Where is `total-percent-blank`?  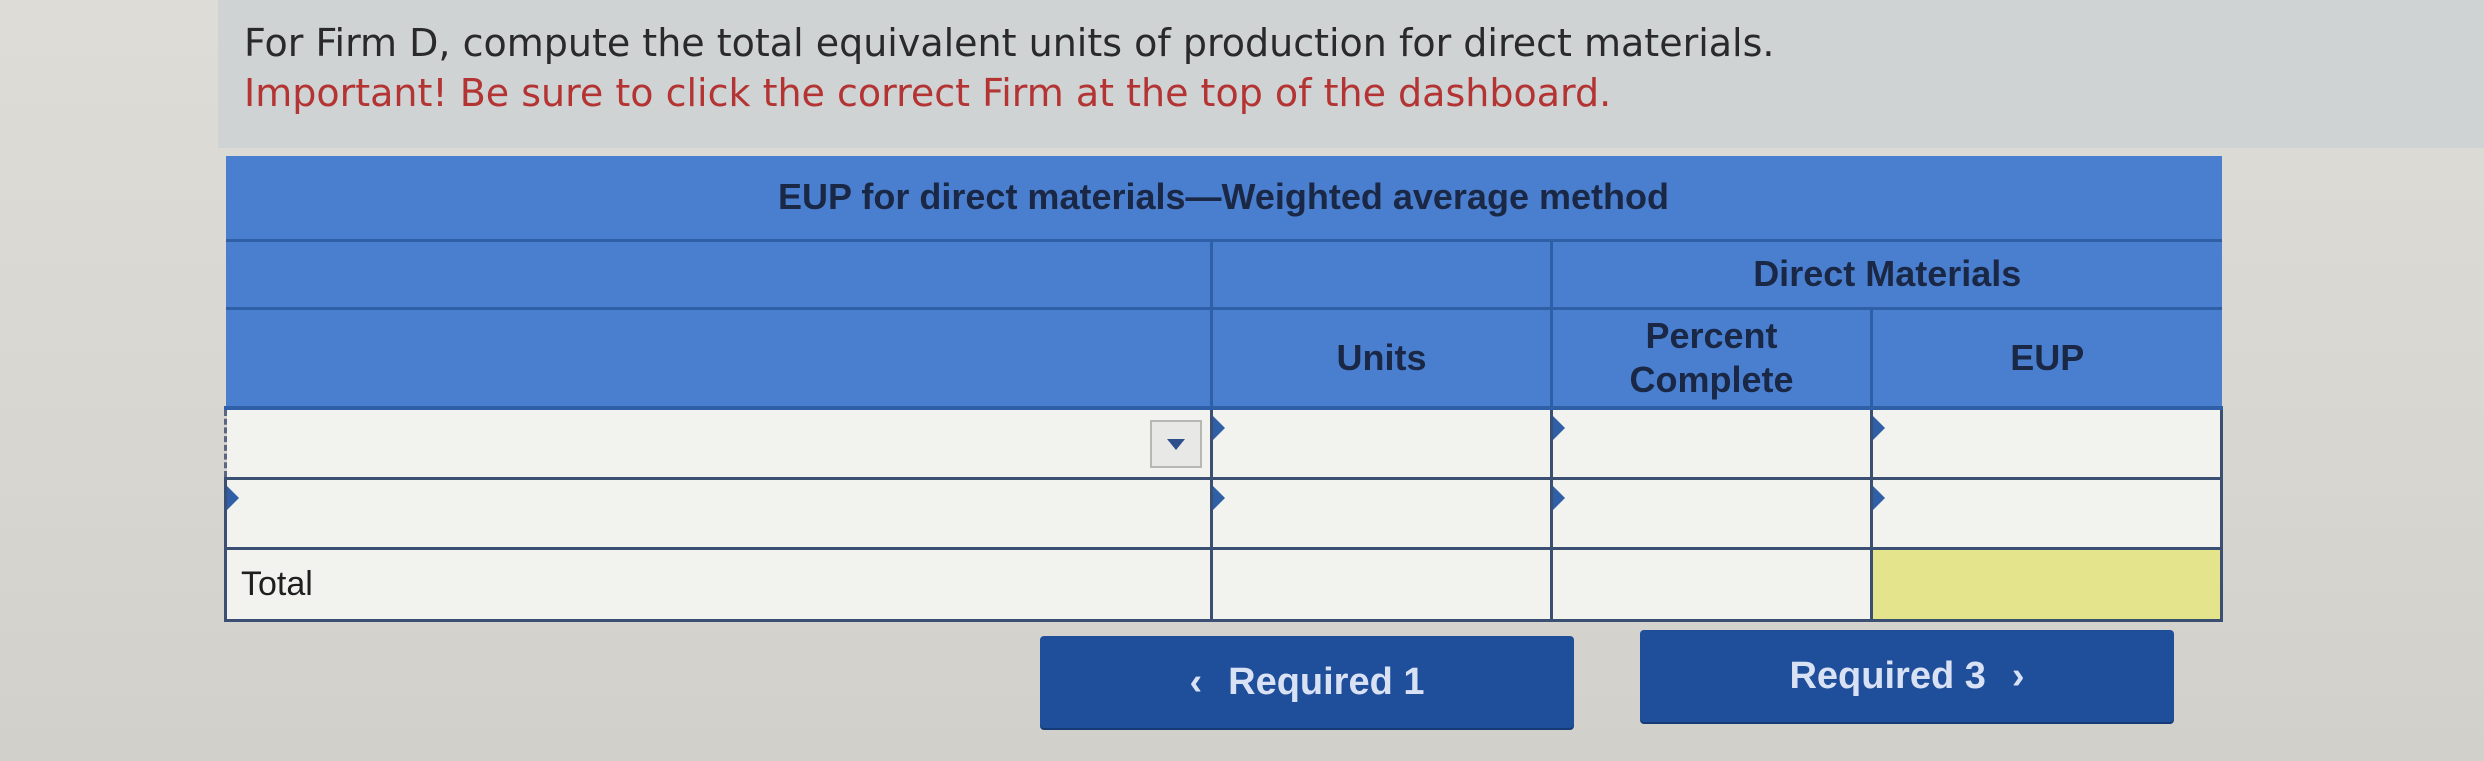
total-percent-blank is located at coordinates (1711, 584).